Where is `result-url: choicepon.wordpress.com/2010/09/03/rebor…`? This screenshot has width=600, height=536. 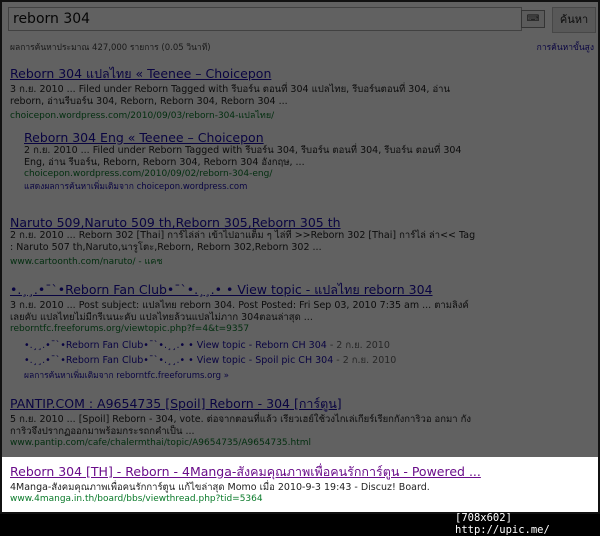
result-url: choicepon.wordpress.com/2010/09/03/rebor… is located at coordinates (142, 116).